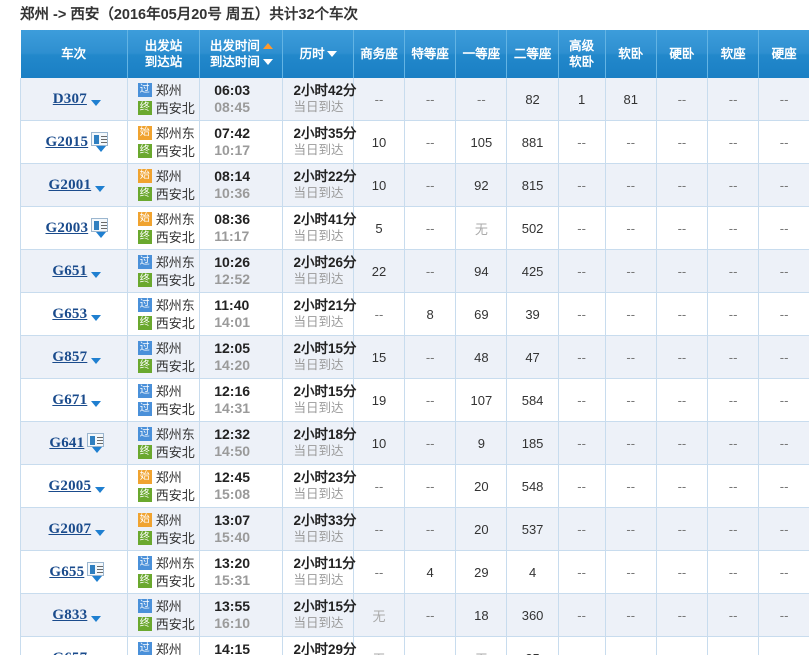  I want to click on train-number-link: G655, so click(66, 572).